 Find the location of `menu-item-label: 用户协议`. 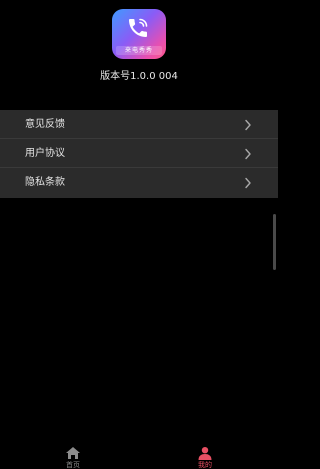

menu-item-label: 用户协议 is located at coordinates (45, 153).